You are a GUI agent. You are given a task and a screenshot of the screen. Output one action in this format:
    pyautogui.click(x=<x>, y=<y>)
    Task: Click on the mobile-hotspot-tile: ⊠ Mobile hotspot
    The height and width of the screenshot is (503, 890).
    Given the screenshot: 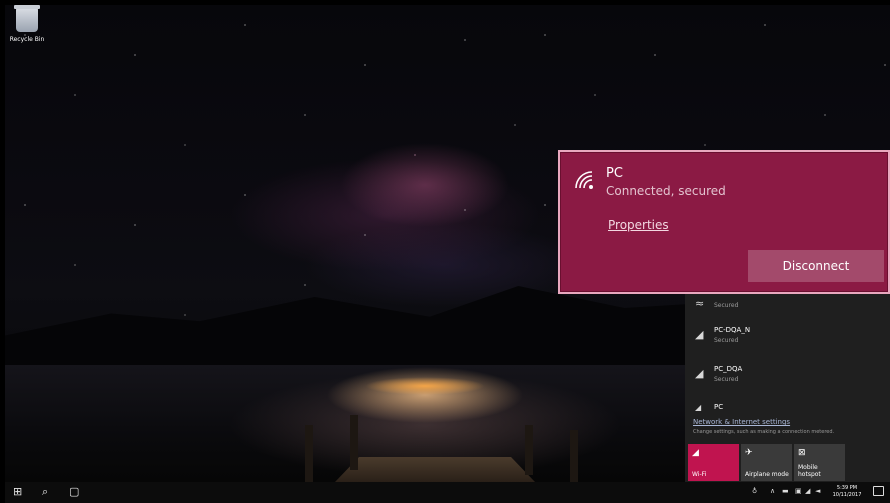 What is the action you would take?
    pyautogui.click(x=819, y=462)
    